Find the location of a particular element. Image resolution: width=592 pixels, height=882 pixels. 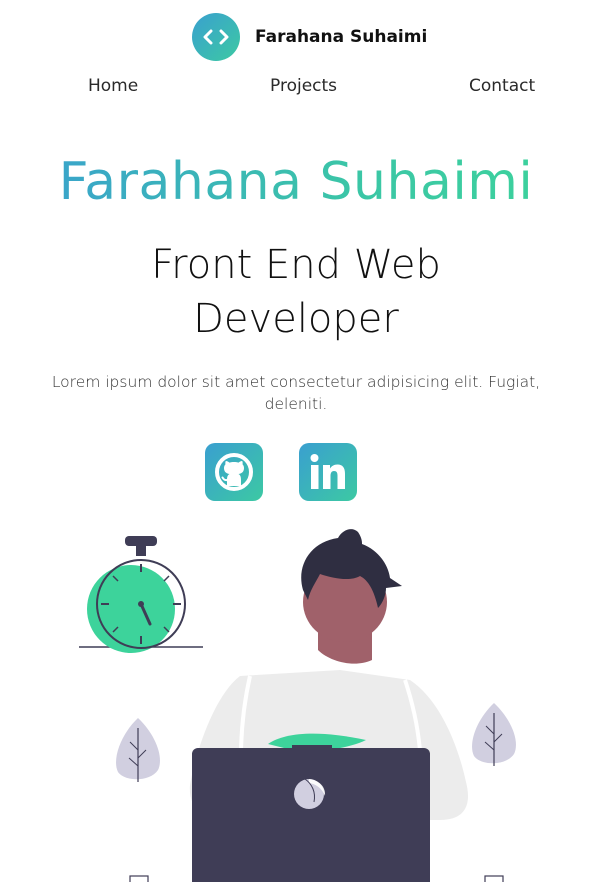

brand-name: Farahana Suhaimi is located at coordinates (341, 37).